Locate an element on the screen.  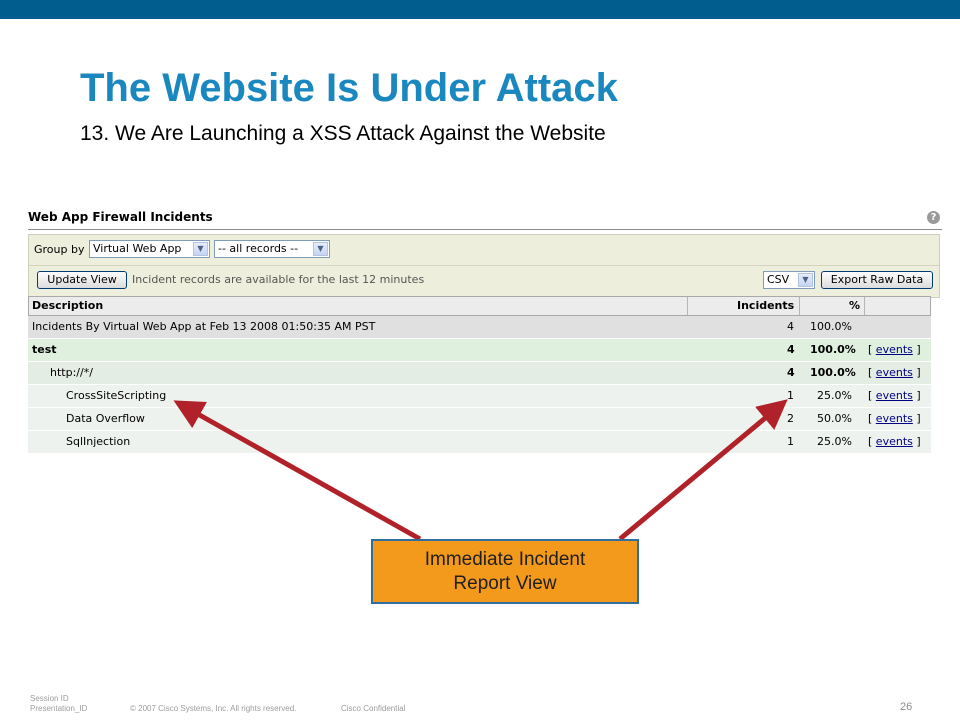
records-value: -- all records -- is located at coordinates (258, 248).